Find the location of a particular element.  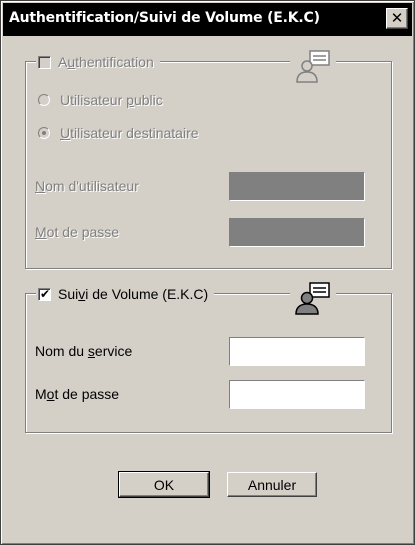

username-field is located at coordinates (297, 186).